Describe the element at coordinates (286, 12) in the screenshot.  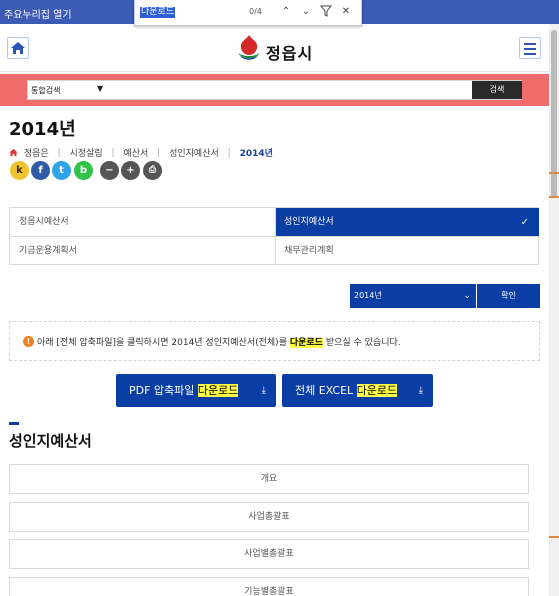
I see `find-prev-icon: ⌃` at that location.